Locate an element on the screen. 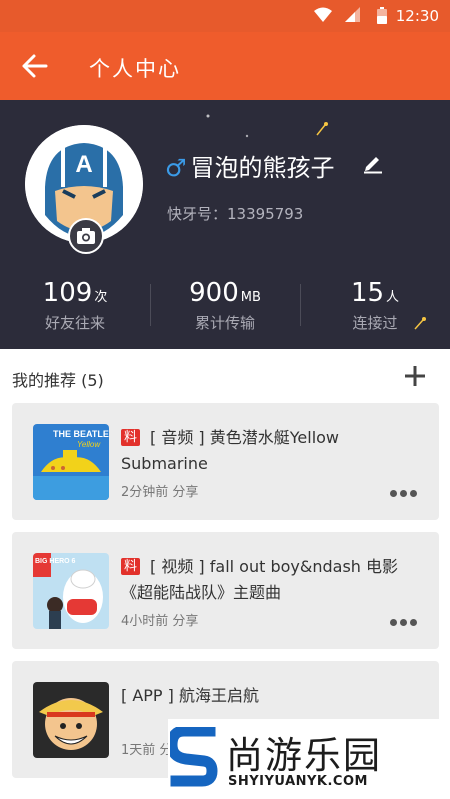 The height and width of the screenshot is (799, 450). item-title: 料[ 视频 ] fall out boy&ndash 电影《超能陆战队》主题曲 is located at coordinates (271, 580).